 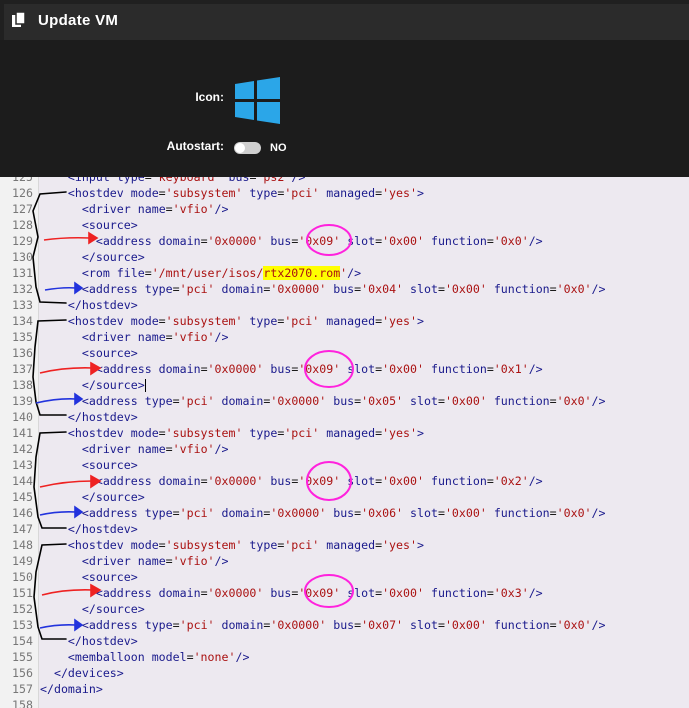 I want to click on code-line: 133 </hostdev>, so click(x=344, y=305).